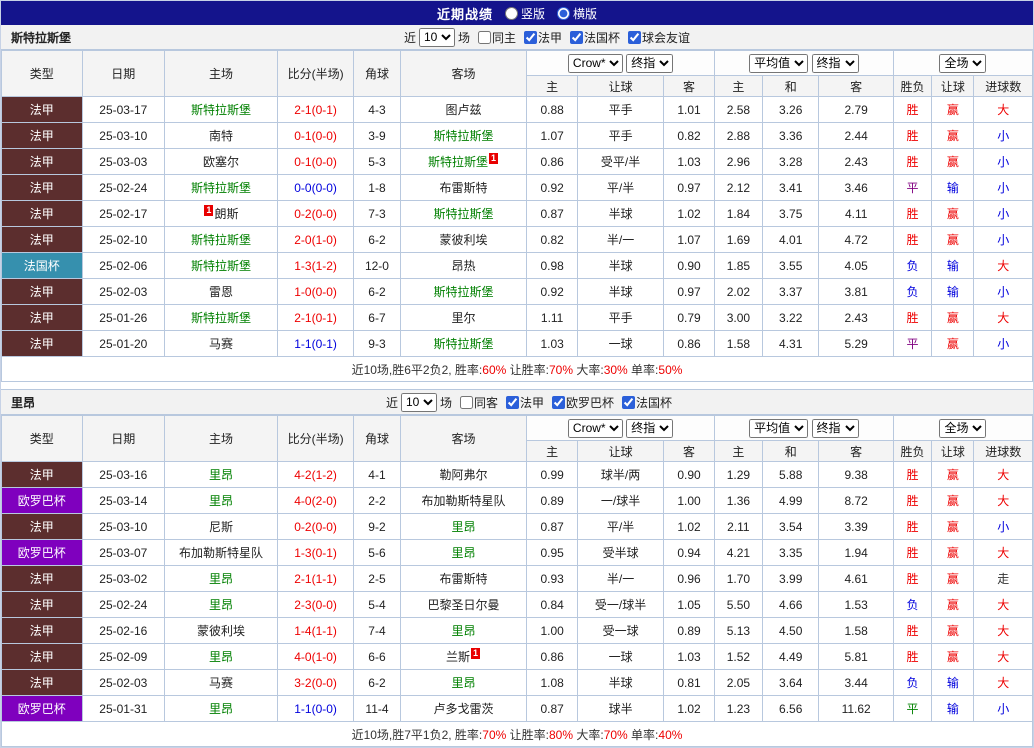 This screenshot has height=748, width=1034. Describe the element at coordinates (464, 110) in the screenshot. I see `team-link: 图卢兹` at that location.